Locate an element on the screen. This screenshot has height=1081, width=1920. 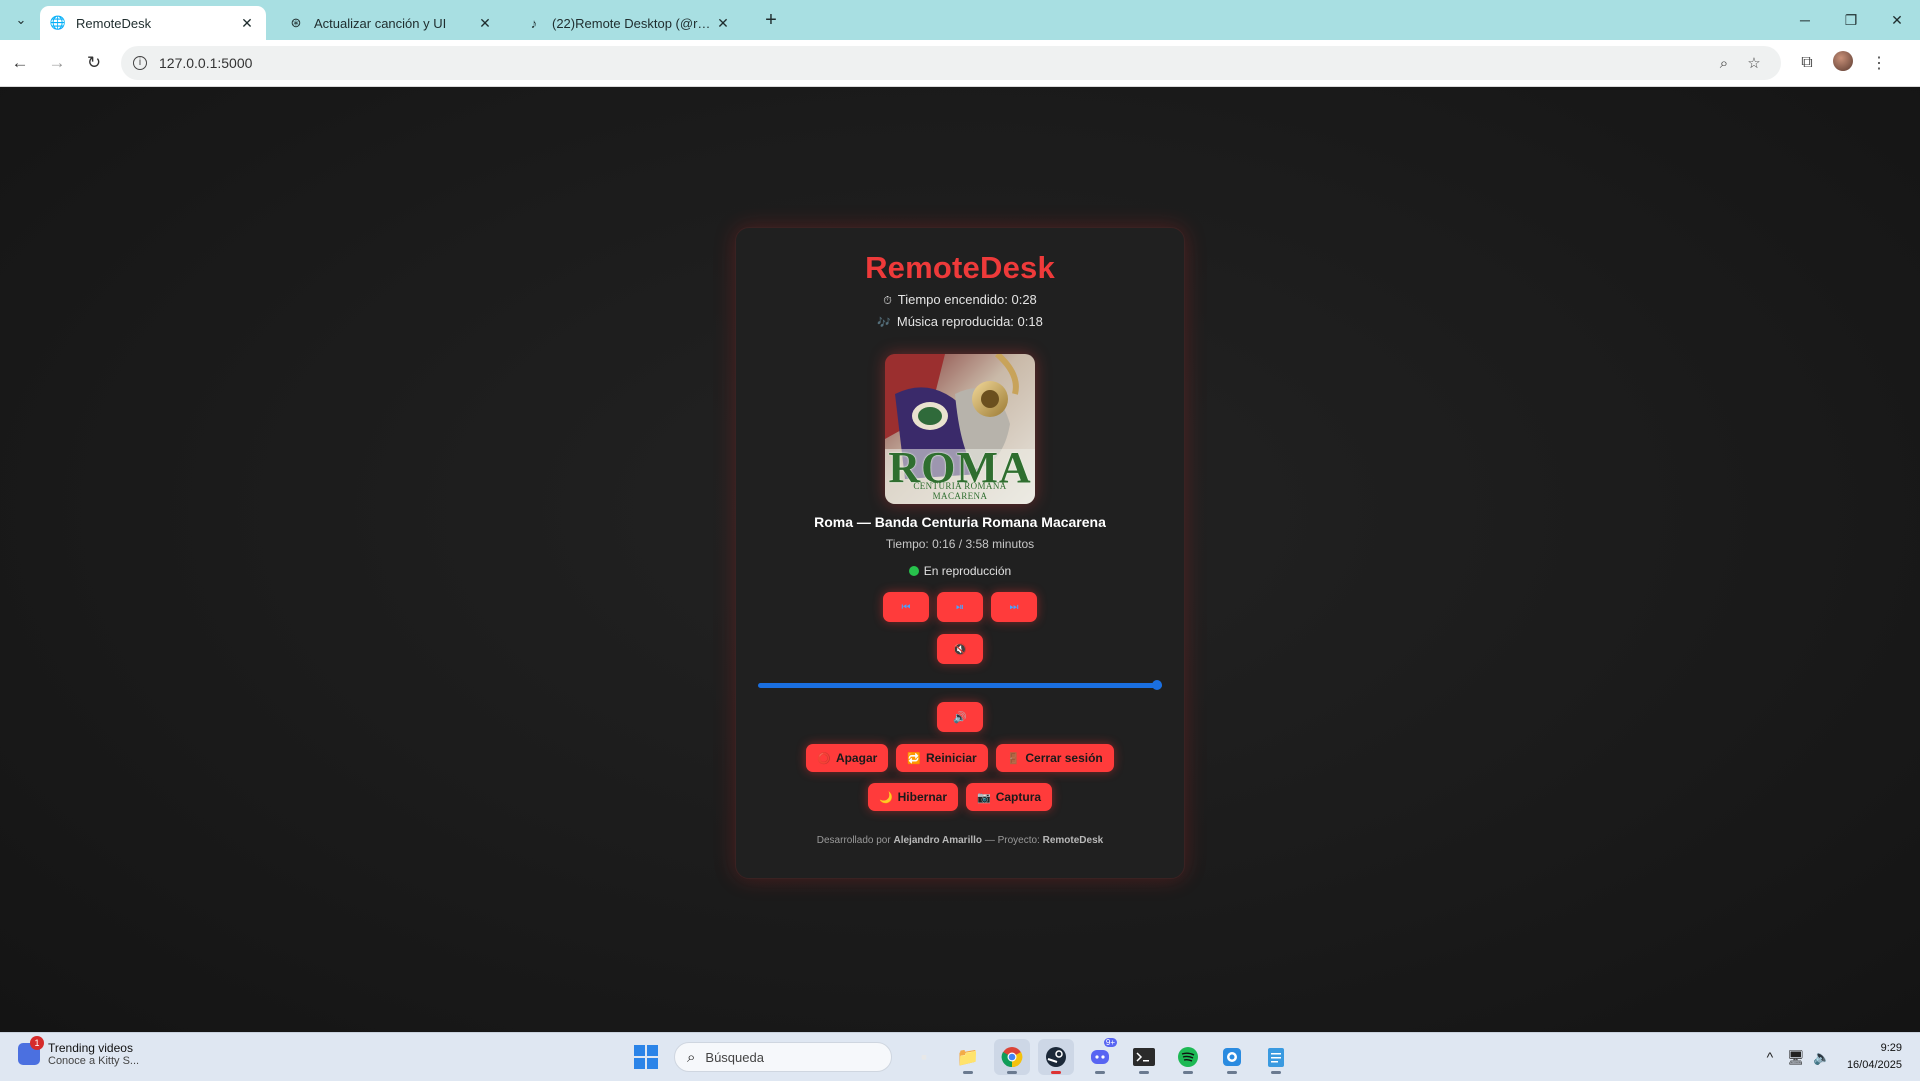
next-track-icon: ⏭ is located at coordinates (1014, 607).